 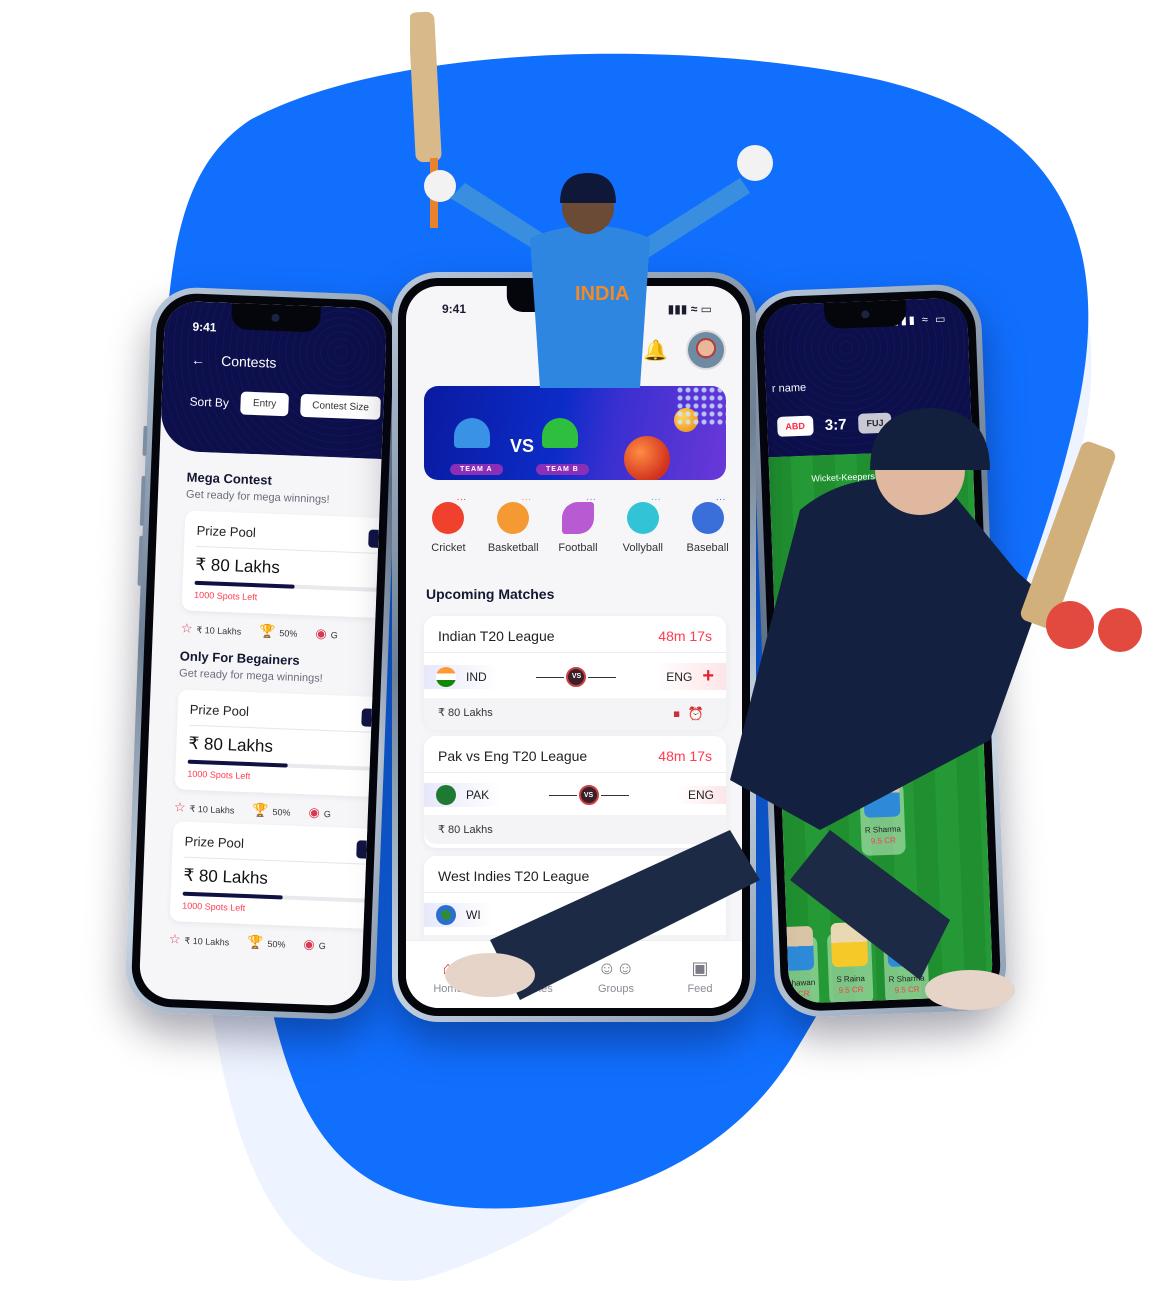 What do you see at coordinates (264, 404) in the screenshot?
I see `sort-chip-entry: Entry` at bounding box center [264, 404].